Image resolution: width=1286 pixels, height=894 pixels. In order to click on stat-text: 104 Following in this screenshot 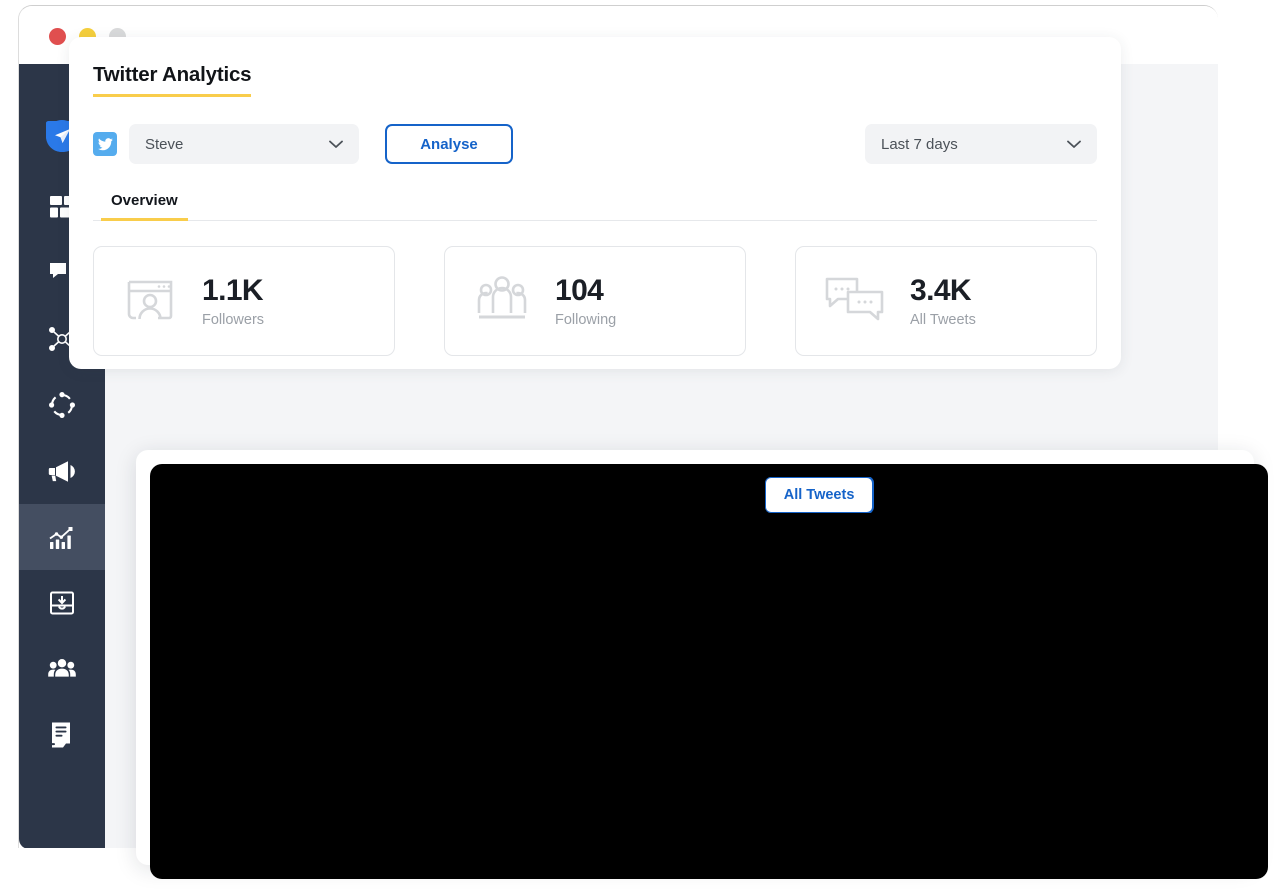, I will do `click(585, 301)`.